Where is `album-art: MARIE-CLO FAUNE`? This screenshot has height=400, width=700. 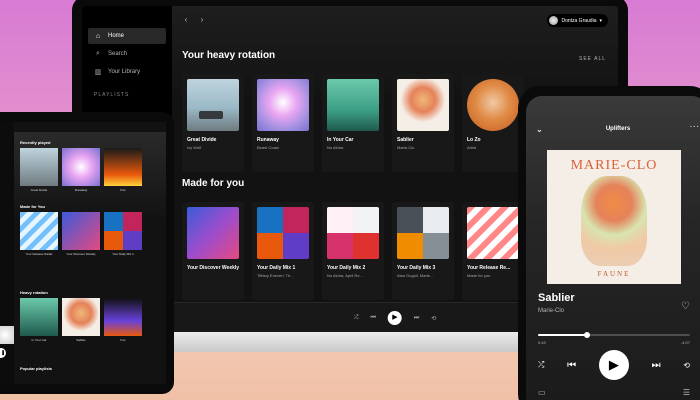
album-art: MARIE-CLO FAUNE is located at coordinates (614, 217).